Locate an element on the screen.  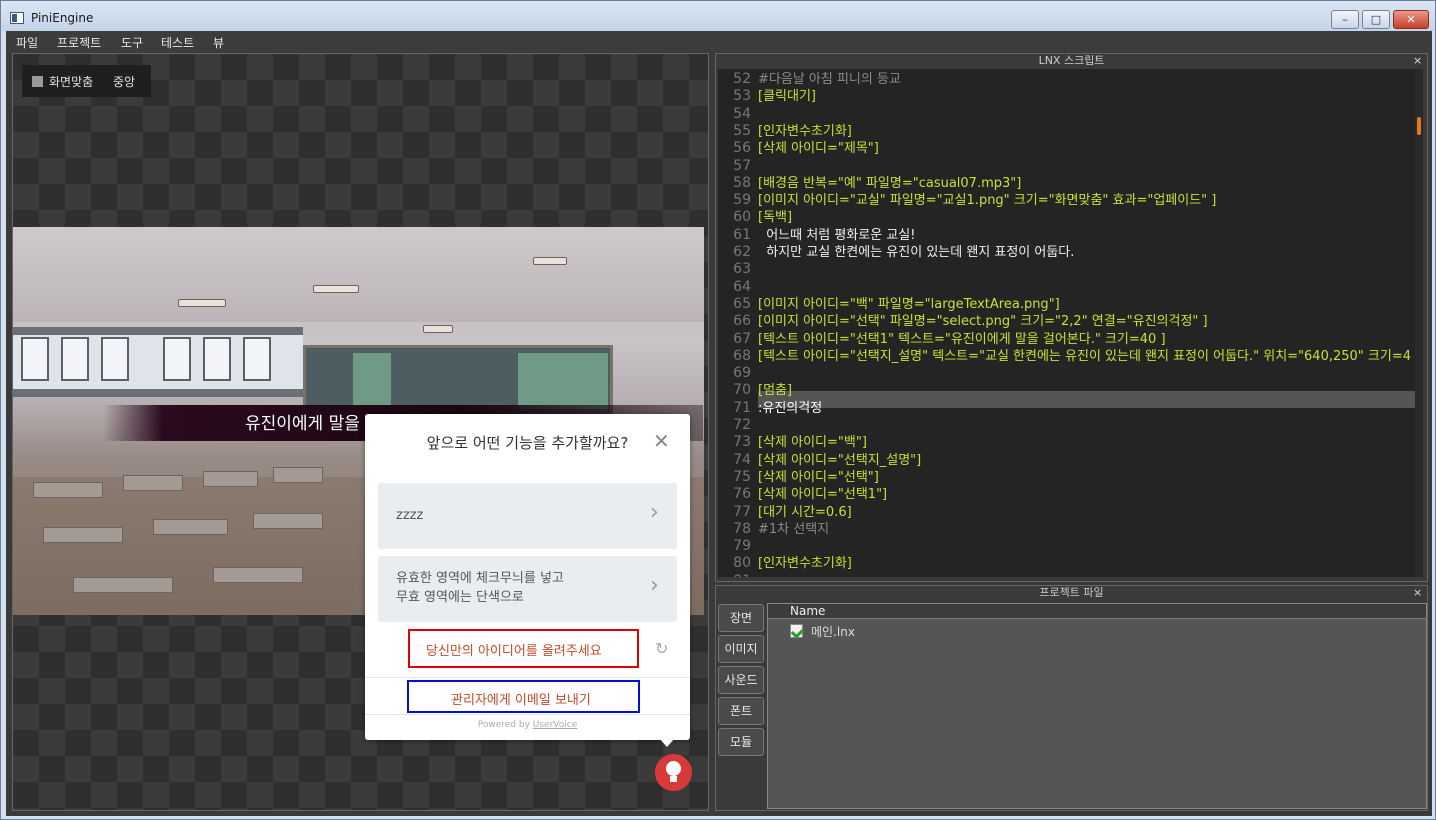
line-number: 66 is located at coordinates (742, 321).